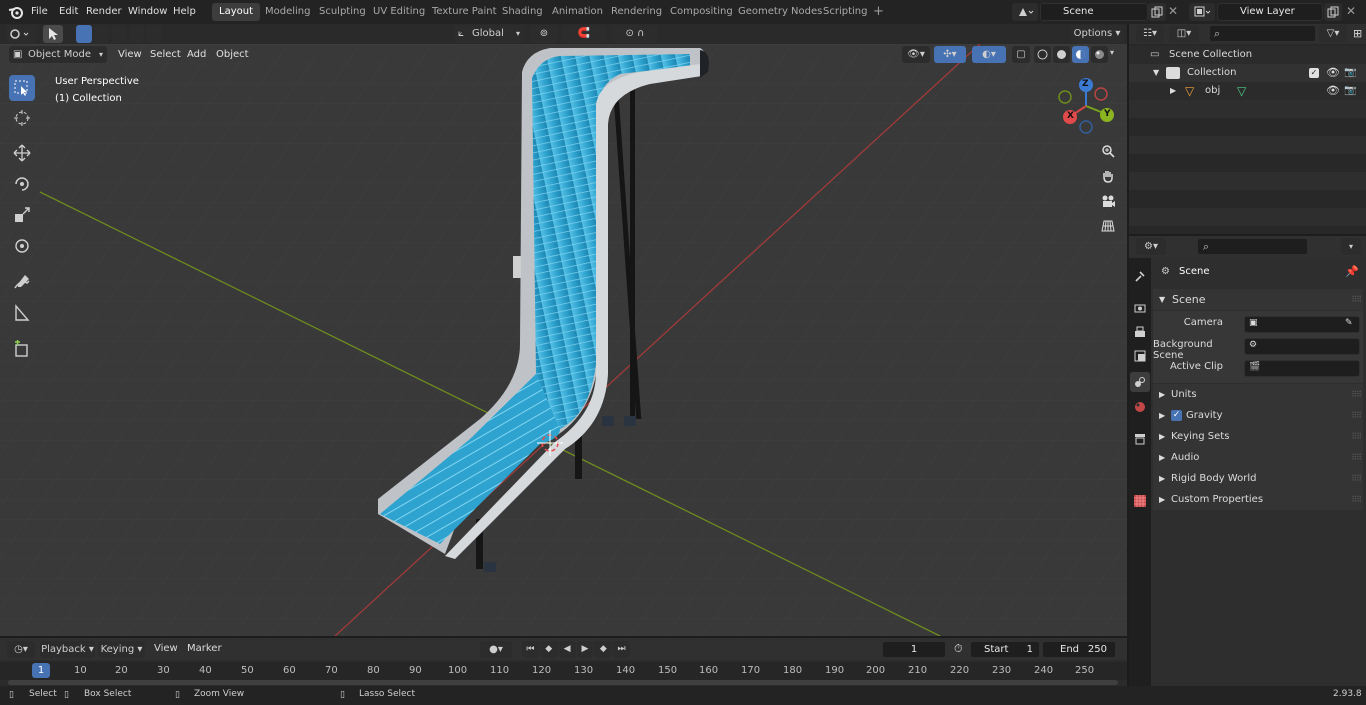 The height and width of the screenshot is (705, 1366). What do you see at coordinates (165, 55) in the screenshot?
I see `viewport-menu-select: Select` at bounding box center [165, 55].